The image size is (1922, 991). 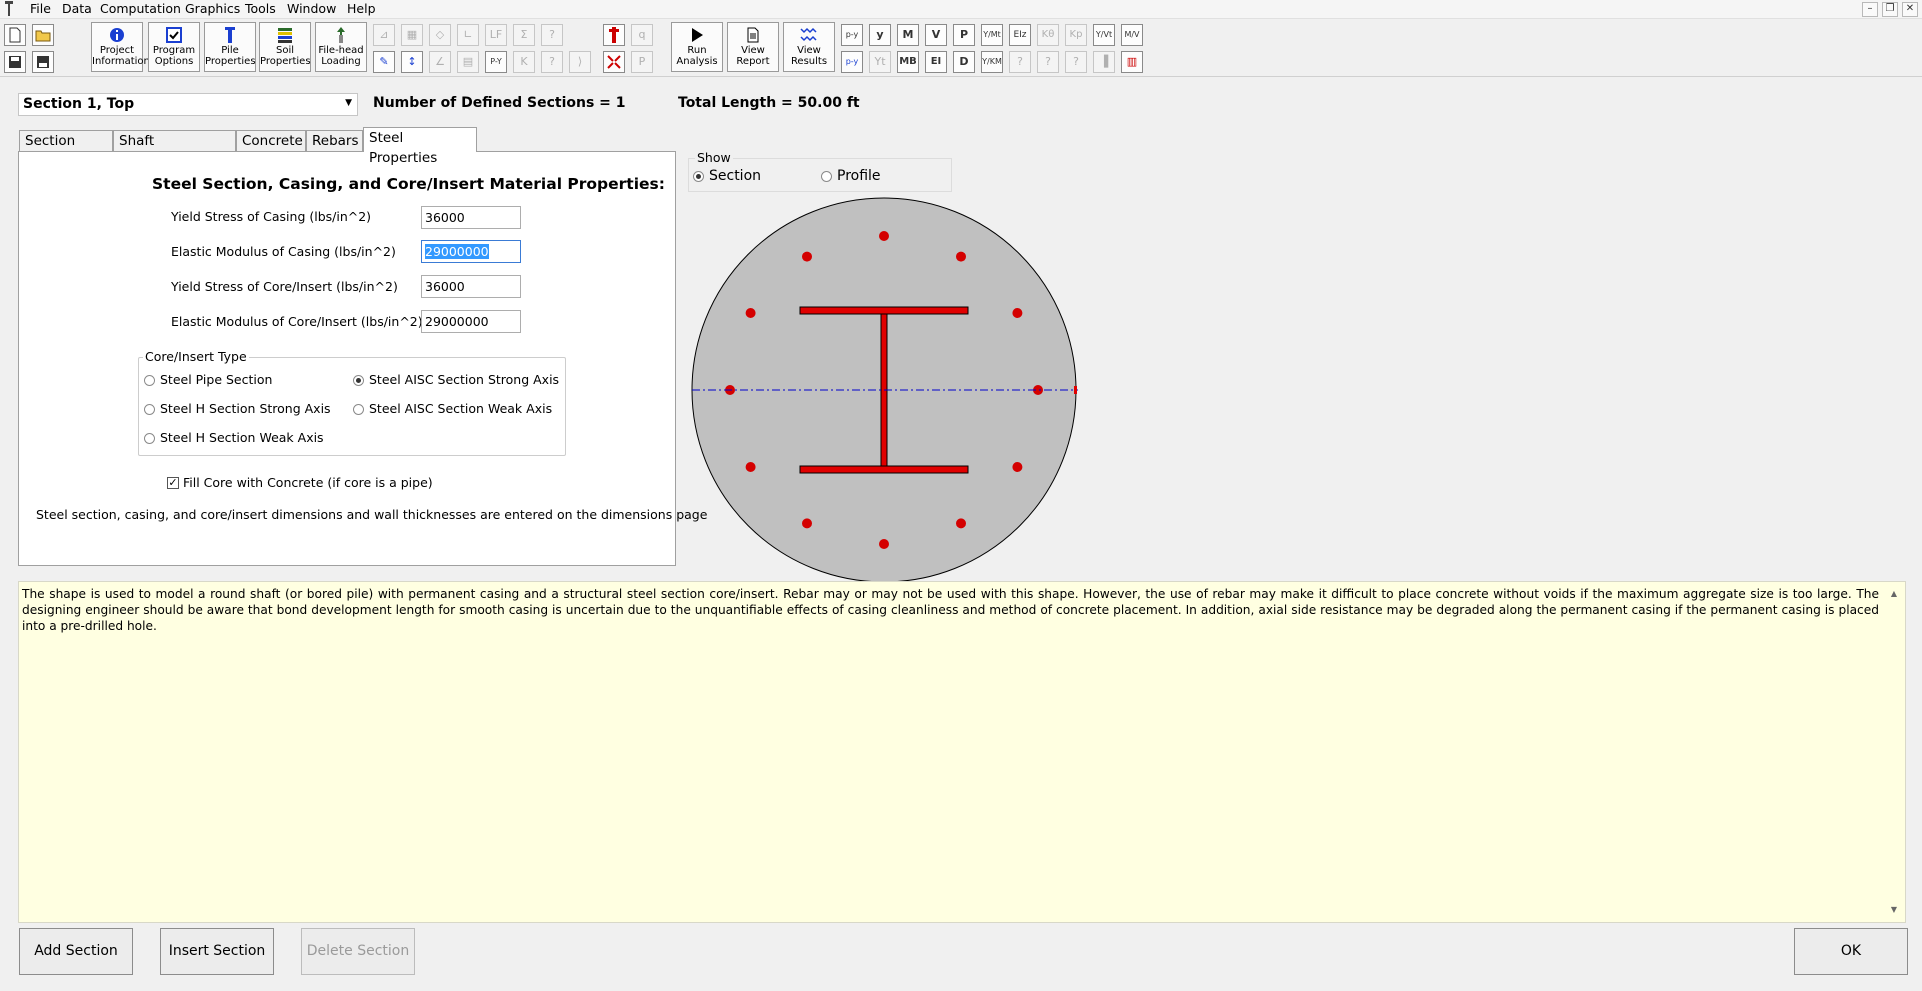 I want to click on graph-p-y-button: p-y, so click(x=852, y=35).